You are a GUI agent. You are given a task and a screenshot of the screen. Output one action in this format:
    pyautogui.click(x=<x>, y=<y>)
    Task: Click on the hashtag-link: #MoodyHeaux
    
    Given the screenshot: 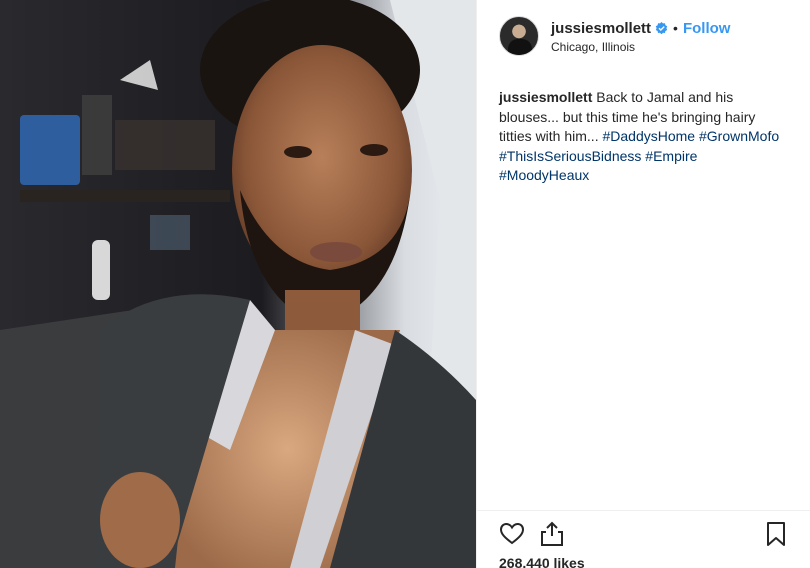 What is the action you would take?
    pyautogui.click(x=544, y=175)
    